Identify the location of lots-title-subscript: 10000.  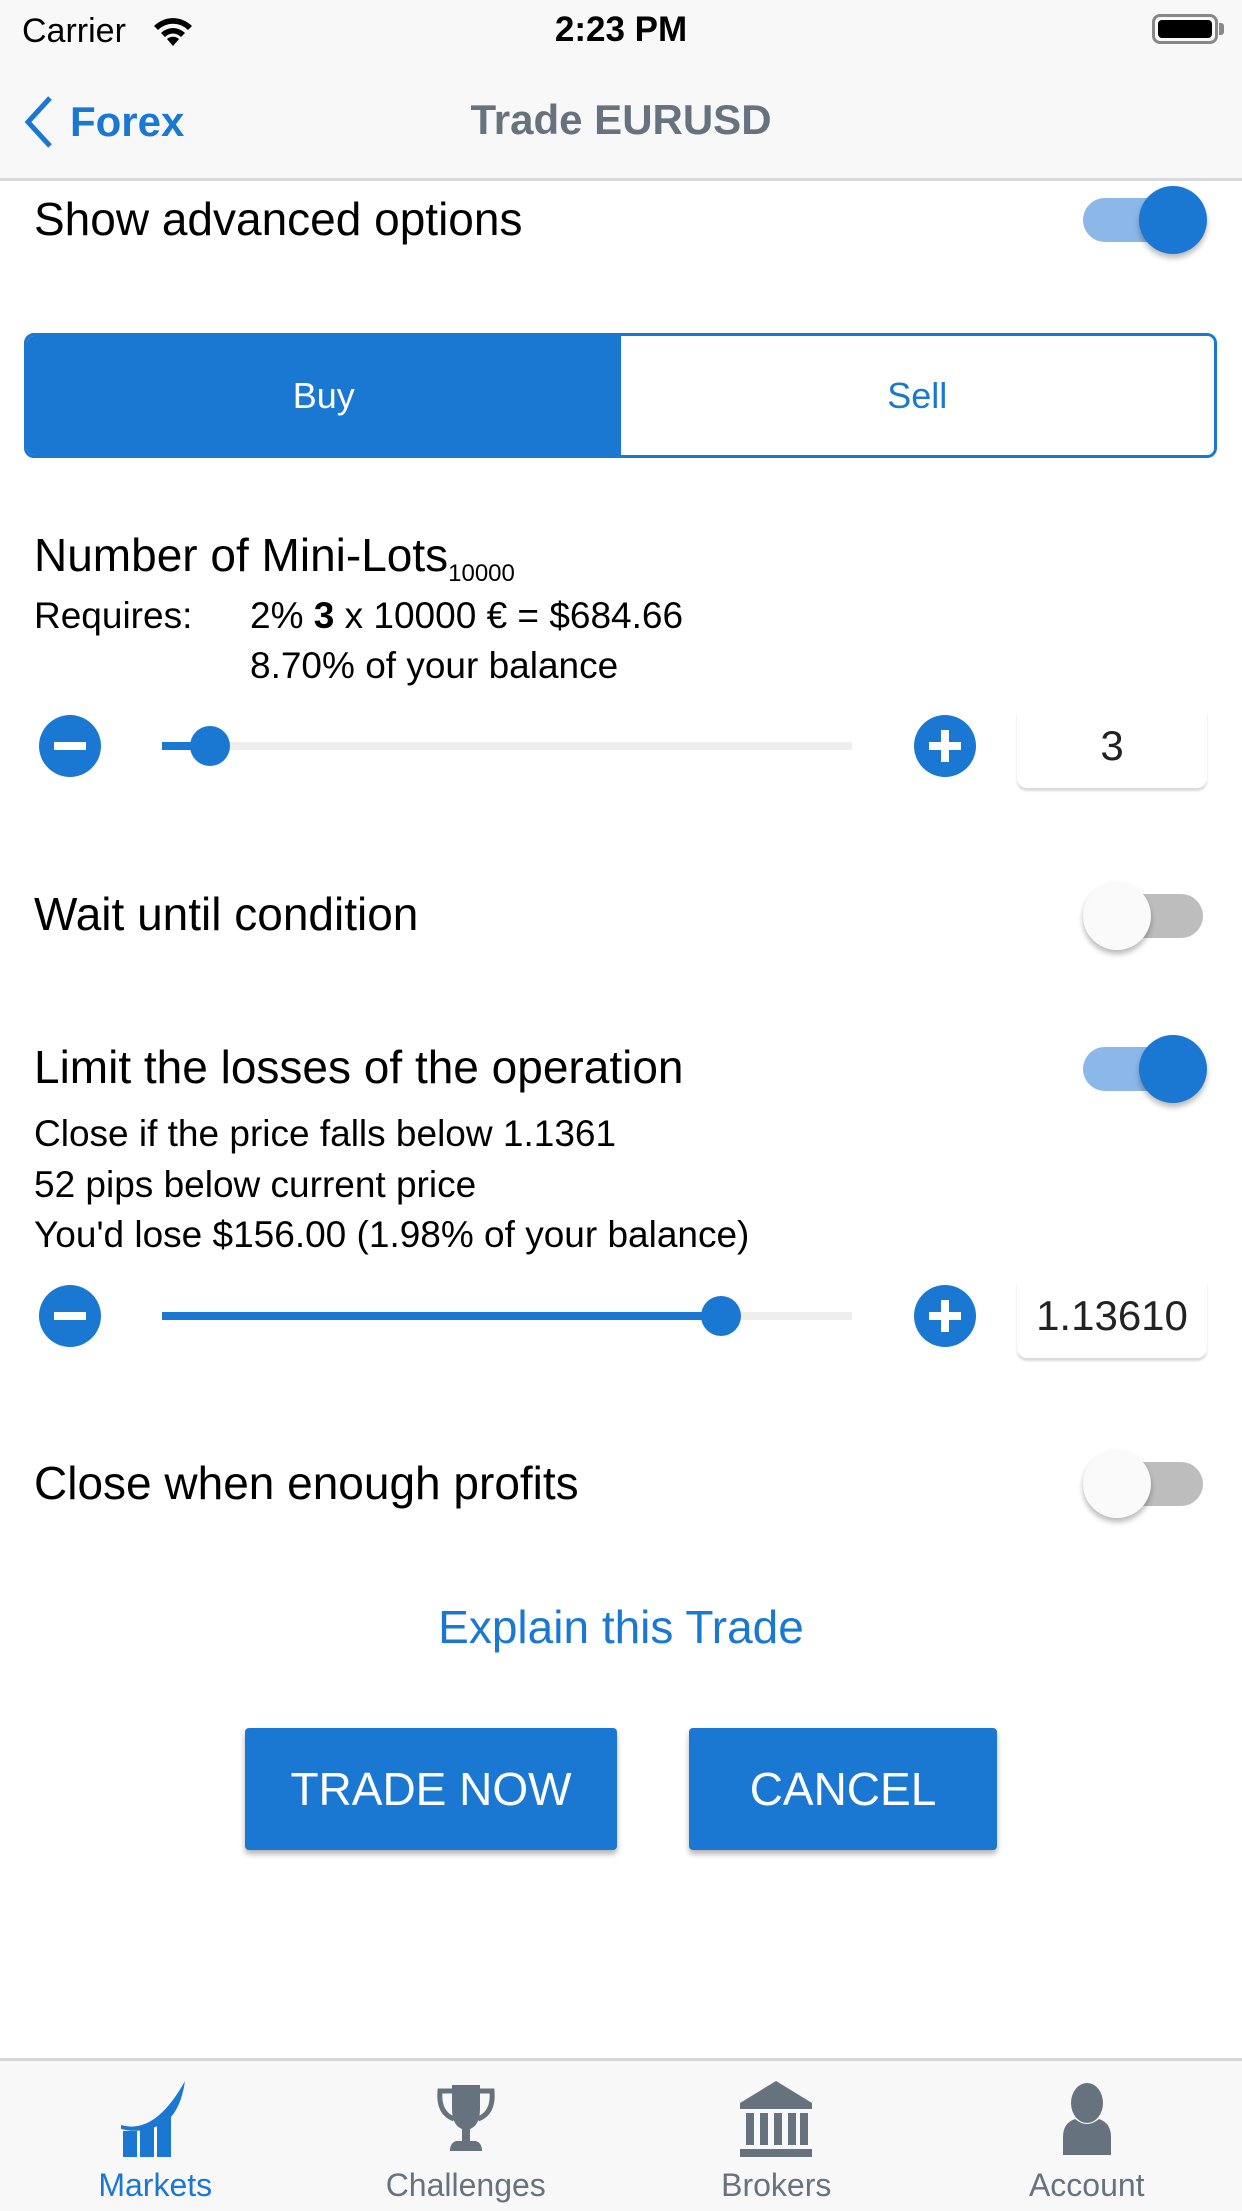
(481, 573).